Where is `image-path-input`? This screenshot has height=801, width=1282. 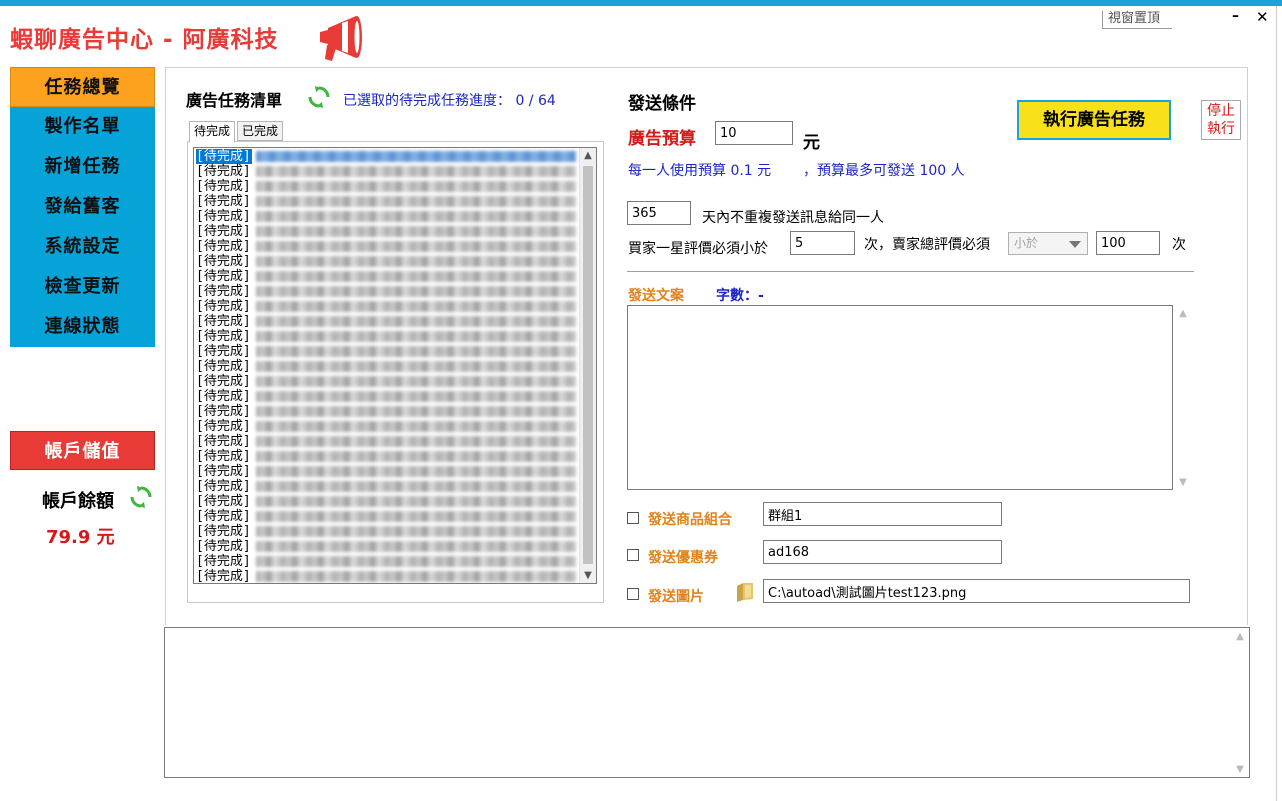 image-path-input is located at coordinates (976, 591).